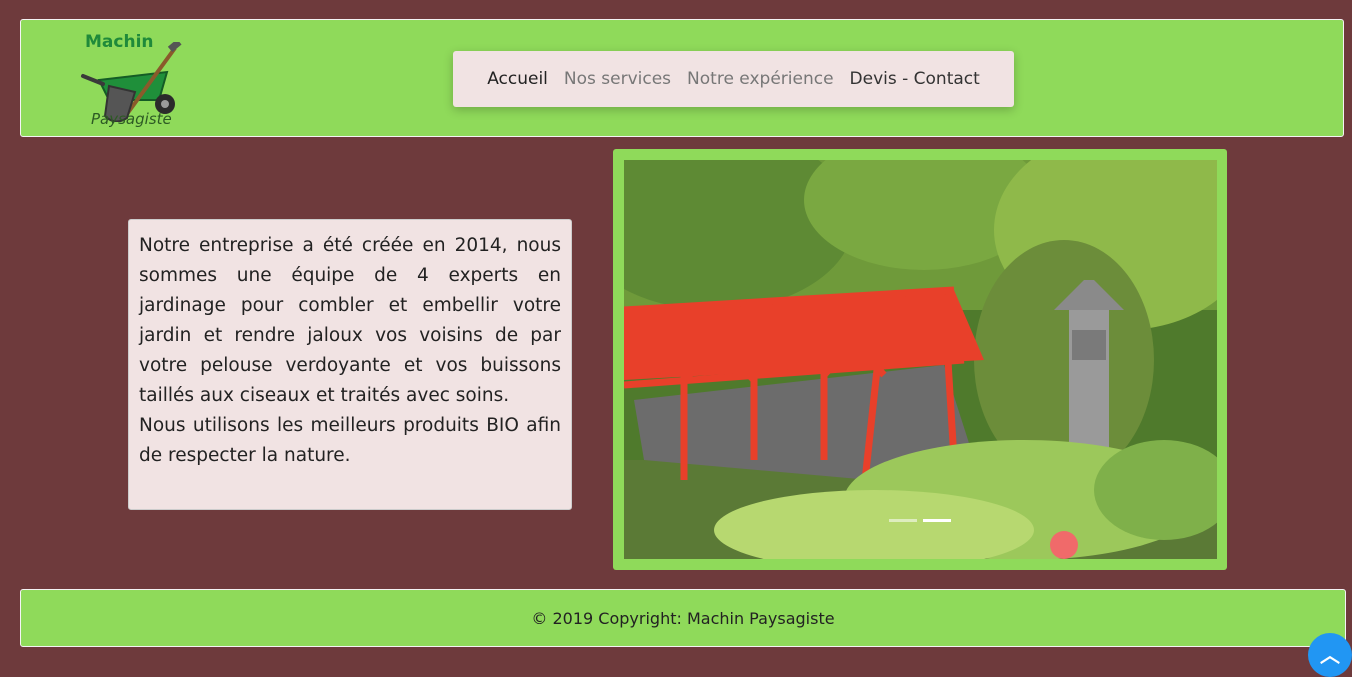 Image resolution: width=1352 pixels, height=677 pixels. What do you see at coordinates (134, 80) in the screenshot?
I see `logo: Machin Paysagiste` at bounding box center [134, 80].